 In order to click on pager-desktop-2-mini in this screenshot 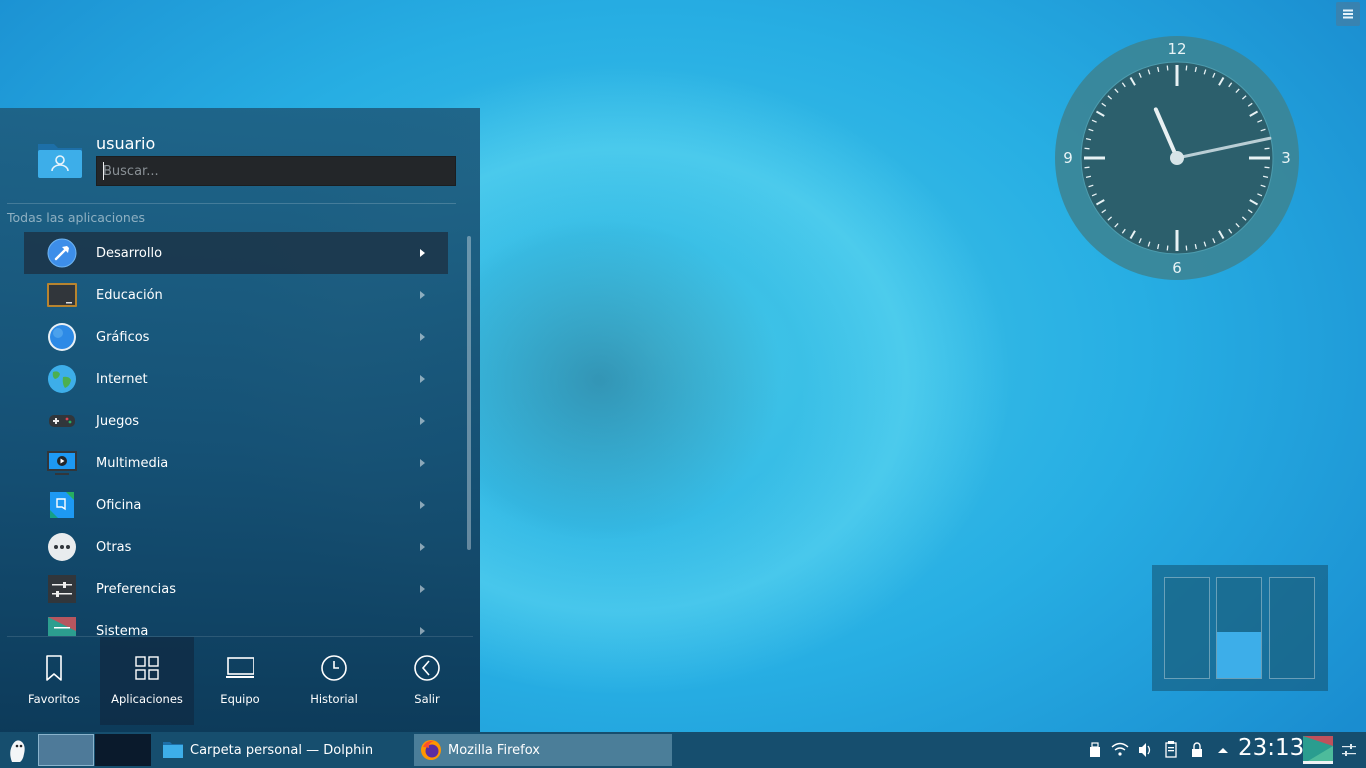, I will do `click(123, 750)`.